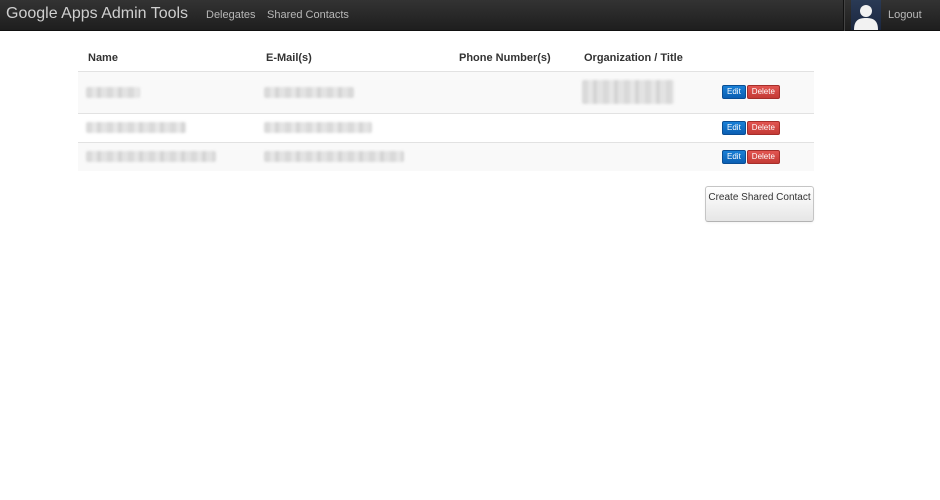 Image resolution: width=940 pixels, height=500 pixels. I want to click on logout-link: Logout, so click(905, 15).